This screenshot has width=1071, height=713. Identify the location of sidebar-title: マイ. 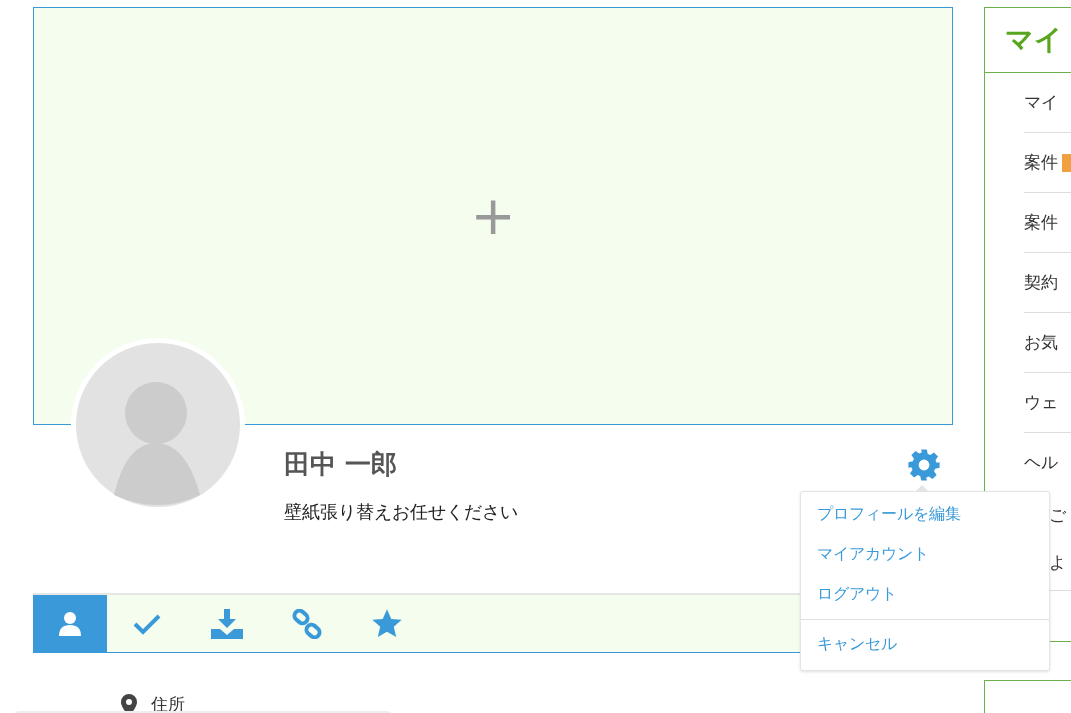
(1028, 40).